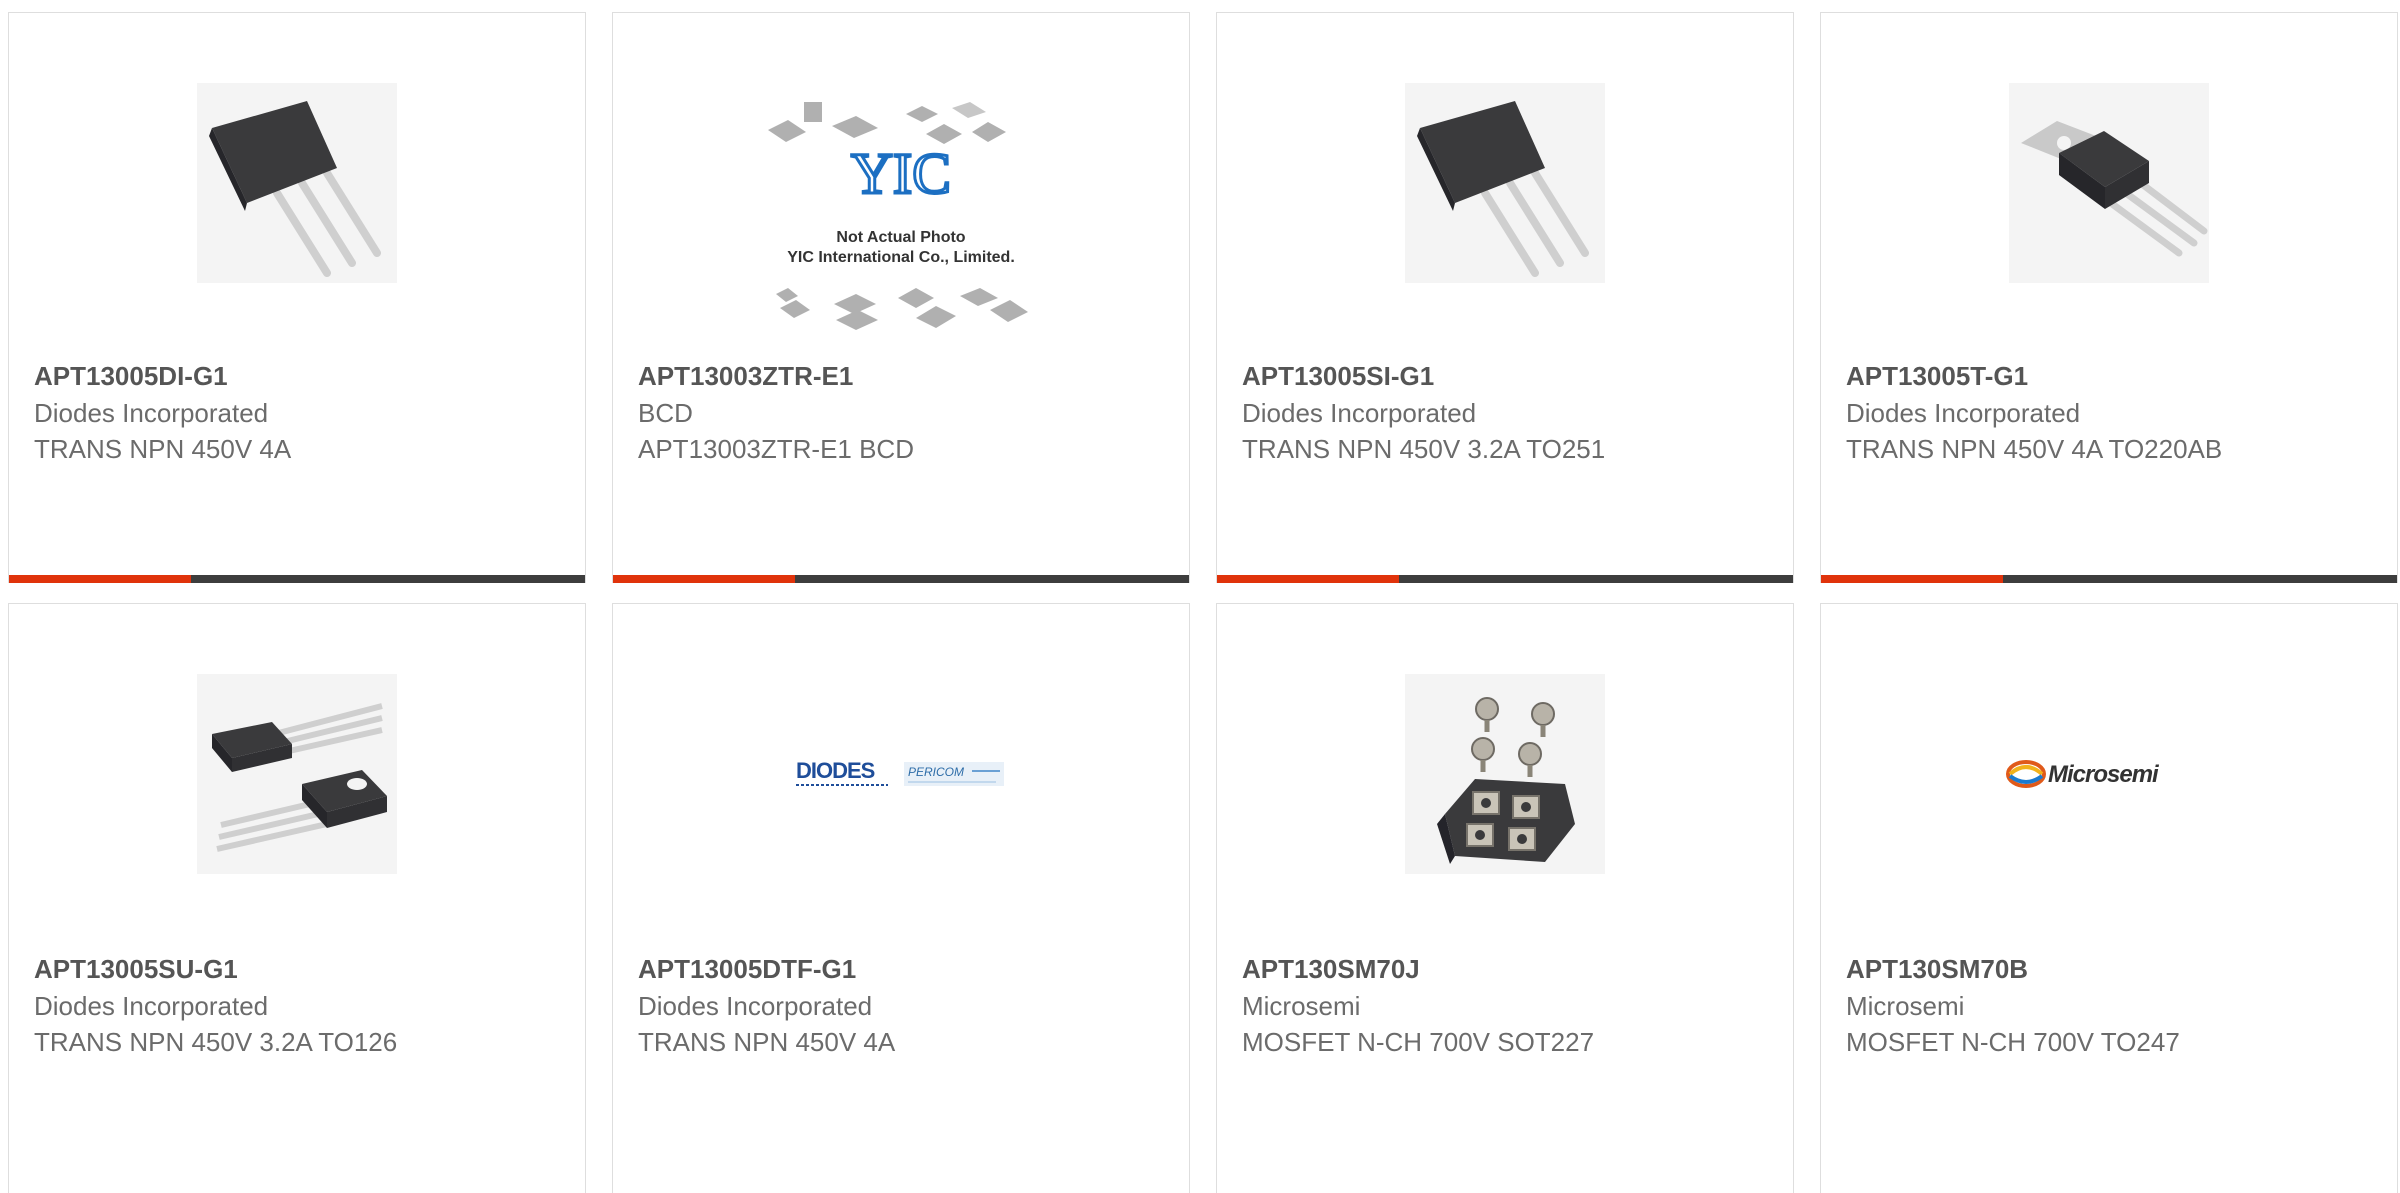  I want to click on manufacturer: BCD, so click(665, 413).